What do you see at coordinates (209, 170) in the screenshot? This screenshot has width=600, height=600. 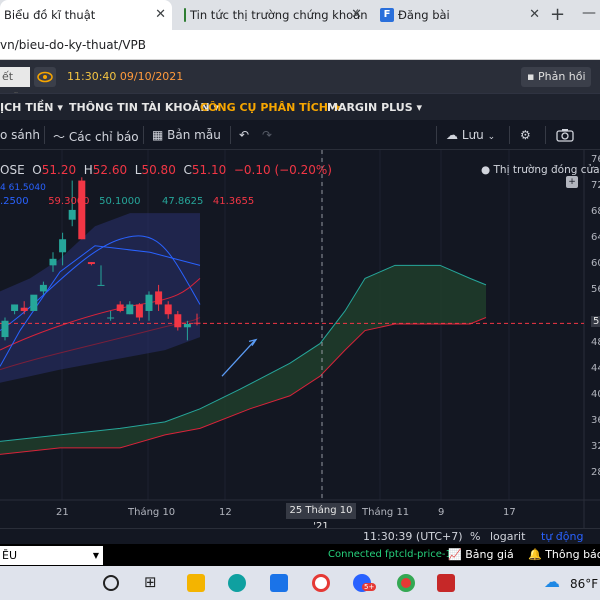 I see `close-value: 51.10` at bounding box center [209, 170].